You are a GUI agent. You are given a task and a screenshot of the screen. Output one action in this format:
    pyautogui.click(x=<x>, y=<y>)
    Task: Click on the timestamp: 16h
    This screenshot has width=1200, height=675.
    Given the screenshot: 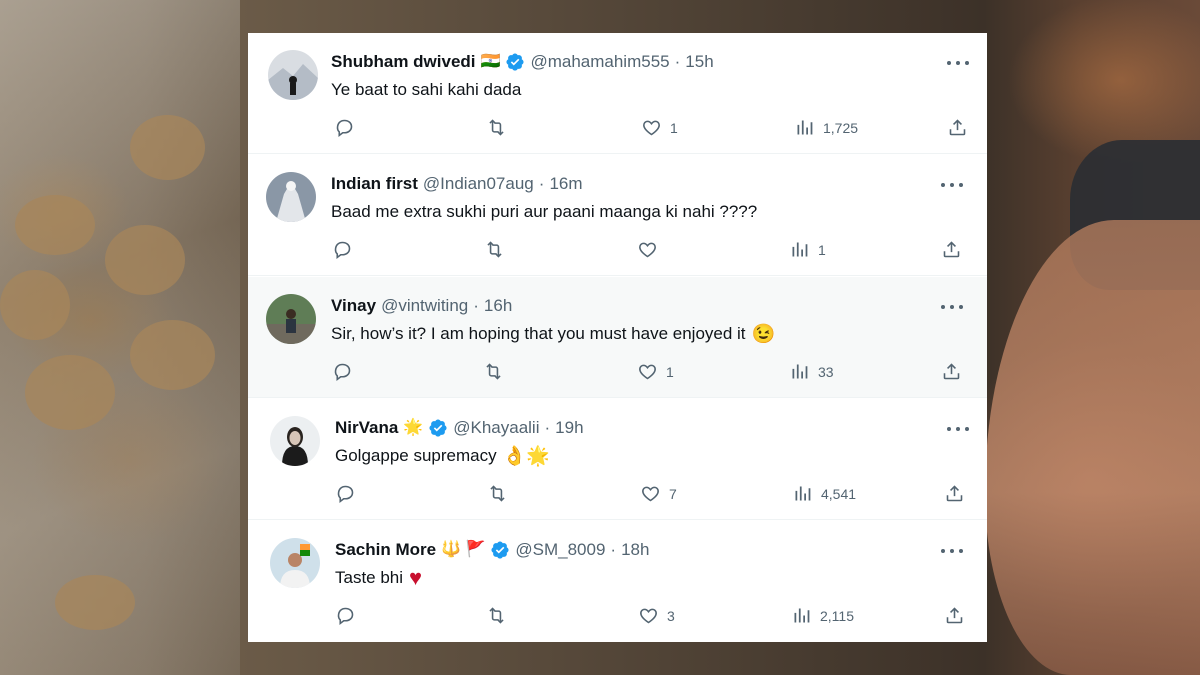 What is the action you would take?
    pyautogui.click(x=498, y=306)
    